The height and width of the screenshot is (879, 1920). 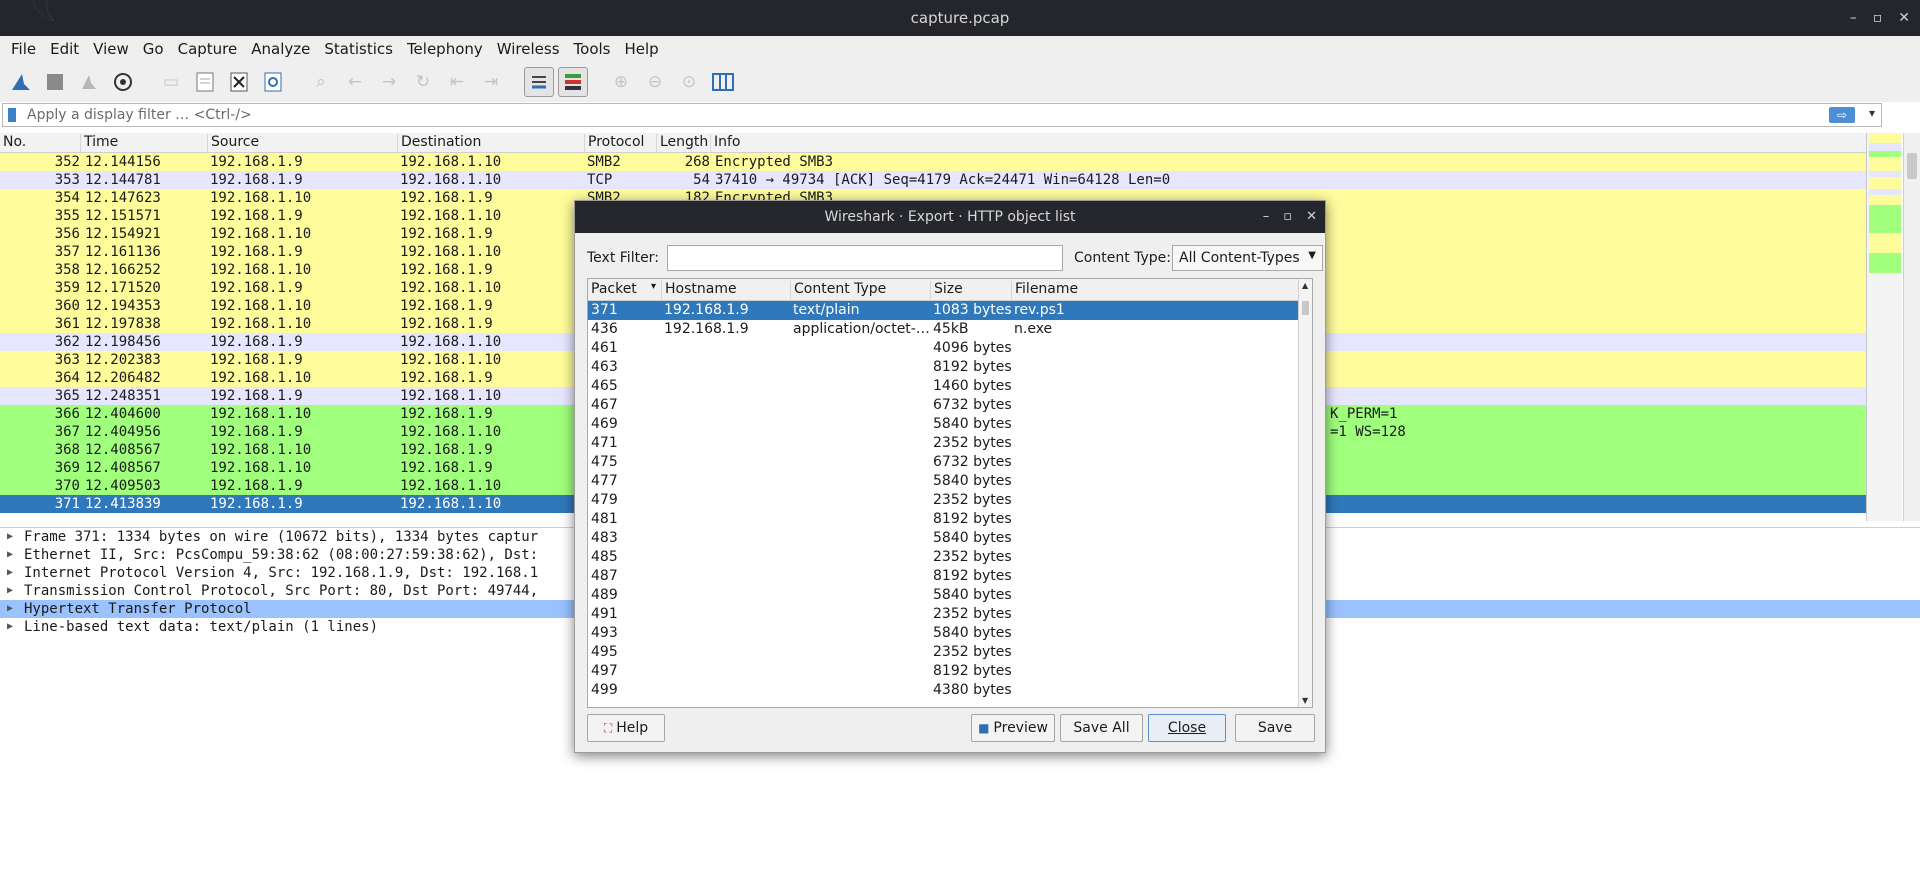 I want to click on http-object-row: 485 2352 bytes, so click(x=950, y=557).